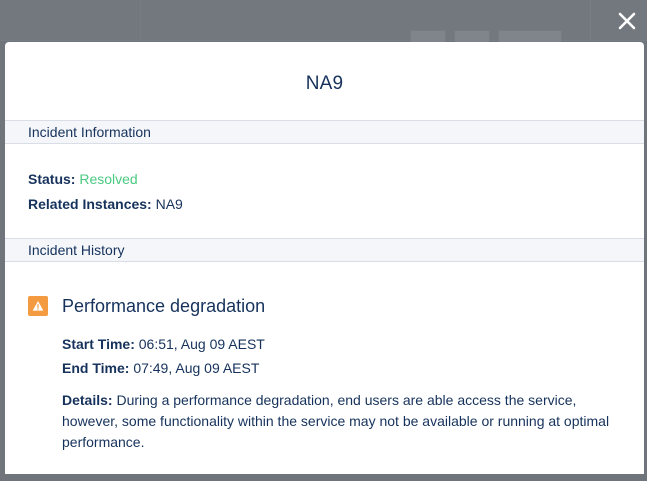 This screenshot has height=481, width=647. Describe the element at coordinates (52, 179) in the screenshot. I see `status-label: Status:` at that location.